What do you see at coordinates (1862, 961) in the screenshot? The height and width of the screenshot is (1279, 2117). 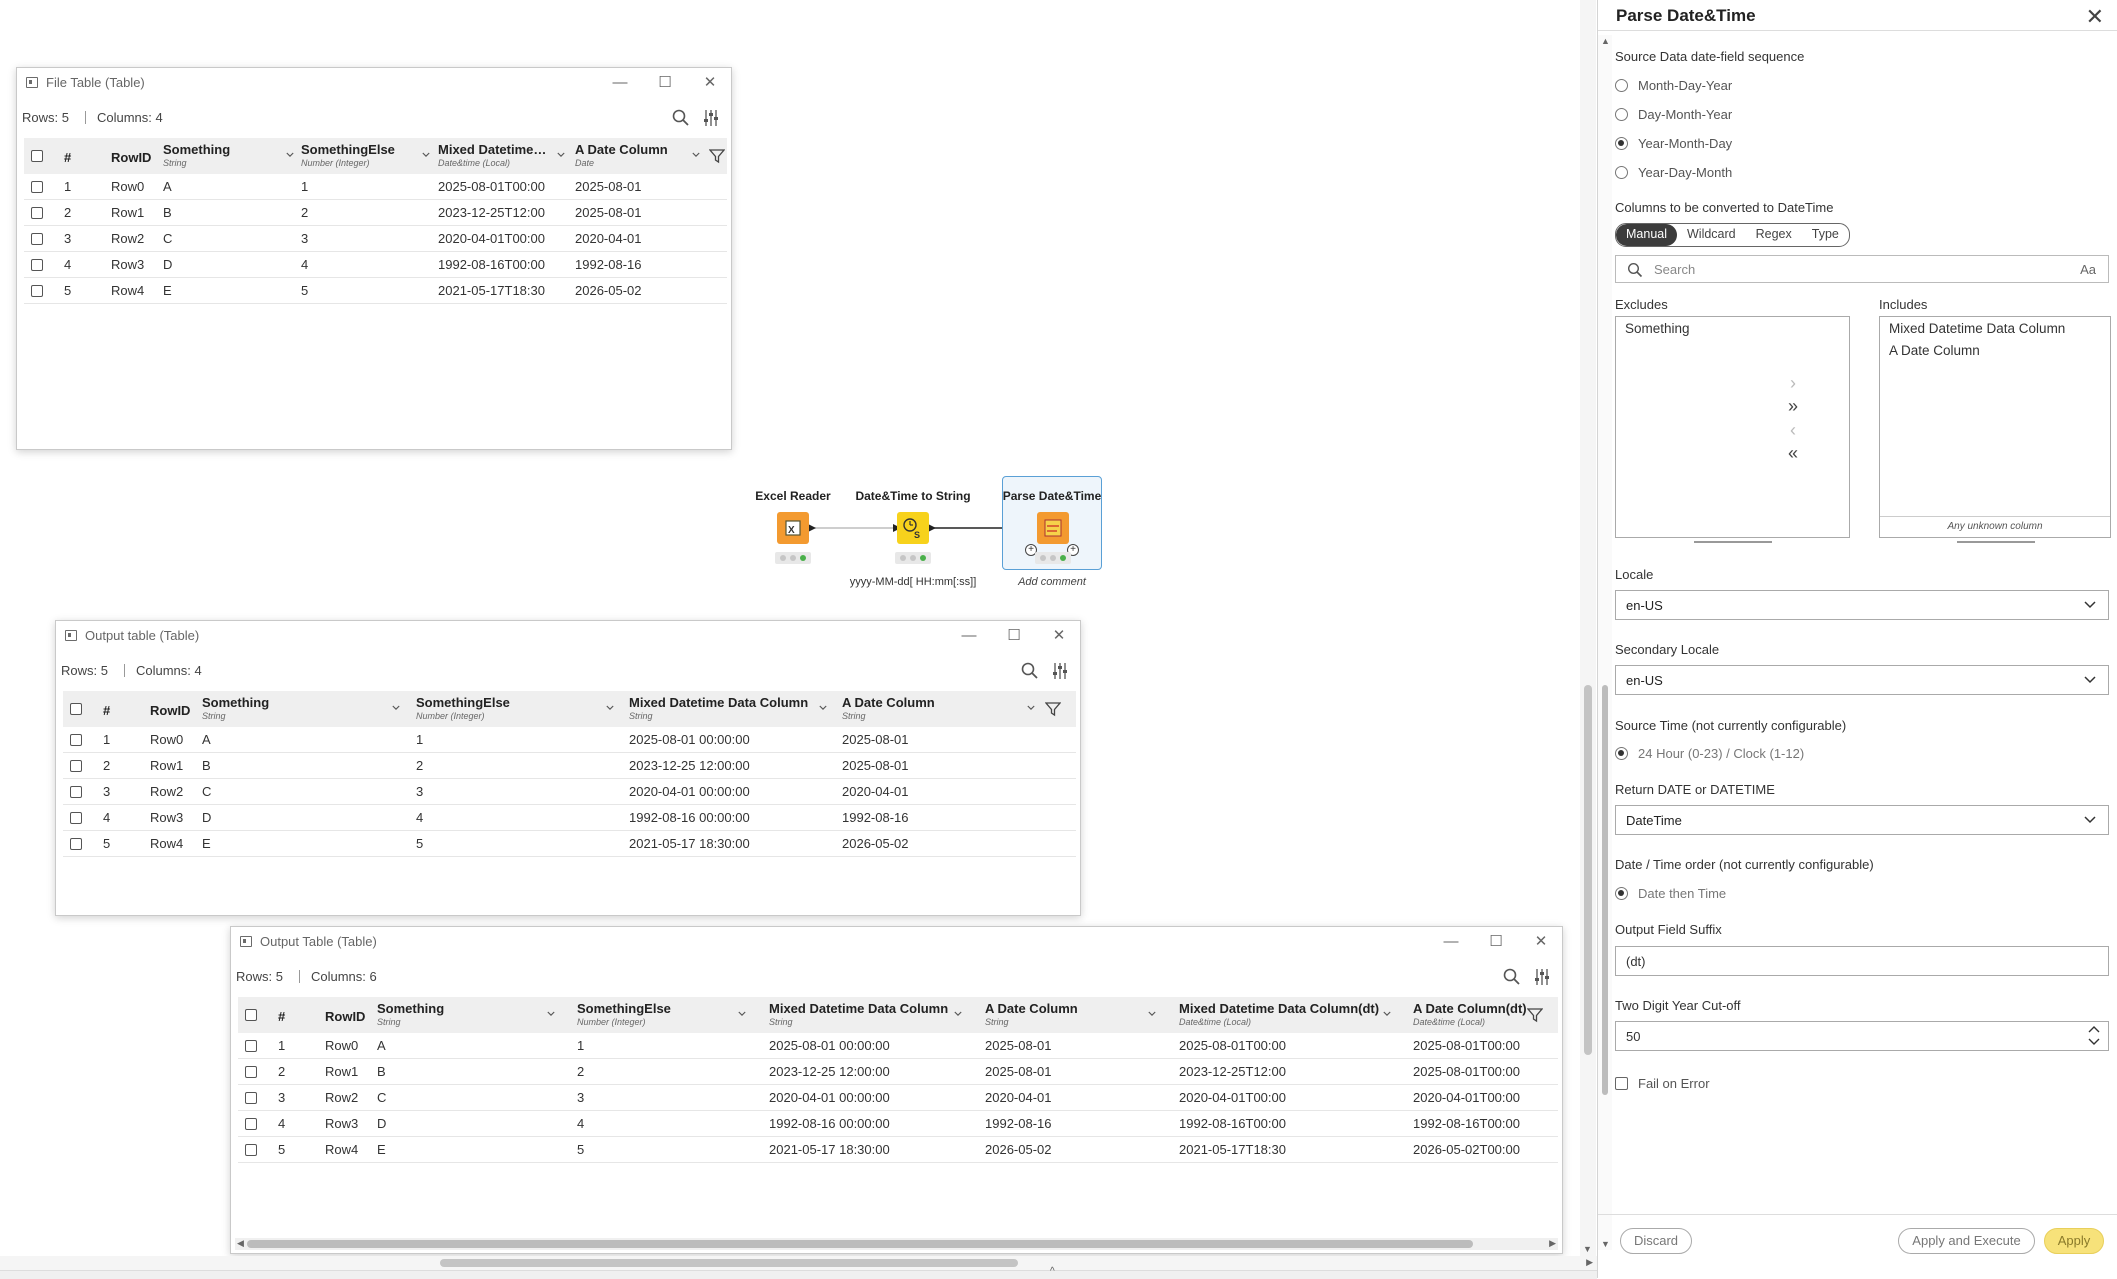 I see `suffix-input: (dt)` at bounding box center [1862, 961].